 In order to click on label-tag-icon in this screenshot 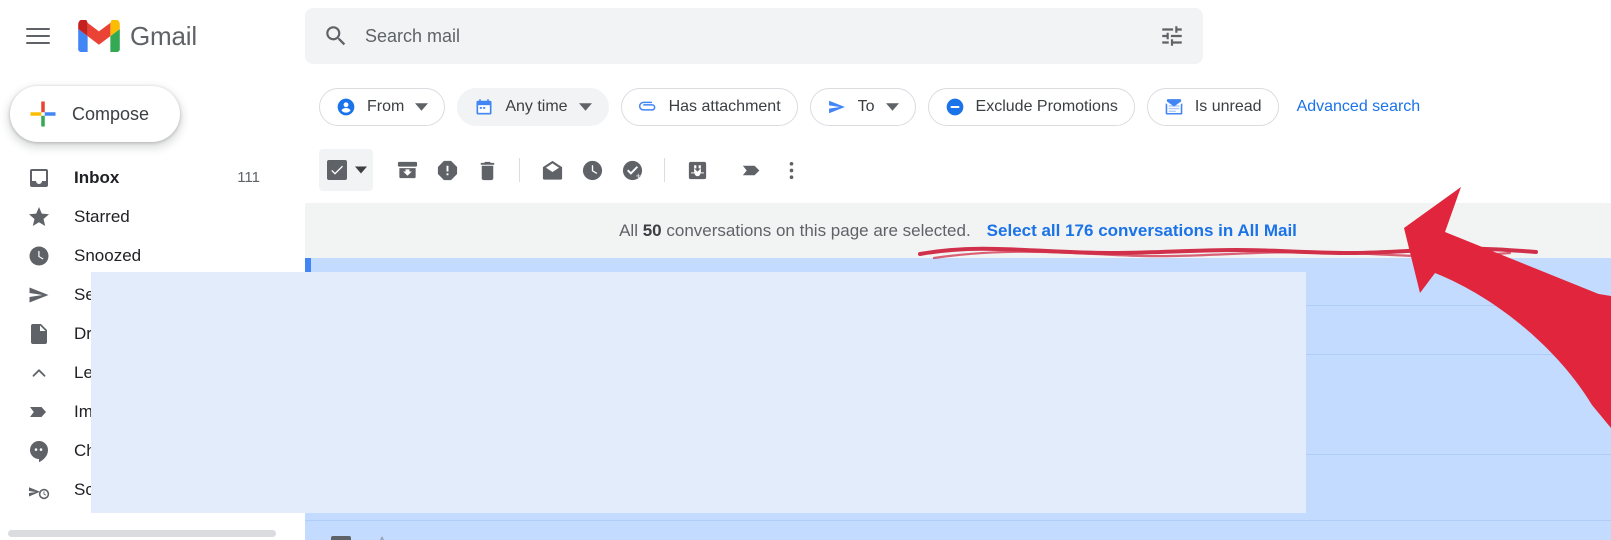, I will do `click(750, 170)`.